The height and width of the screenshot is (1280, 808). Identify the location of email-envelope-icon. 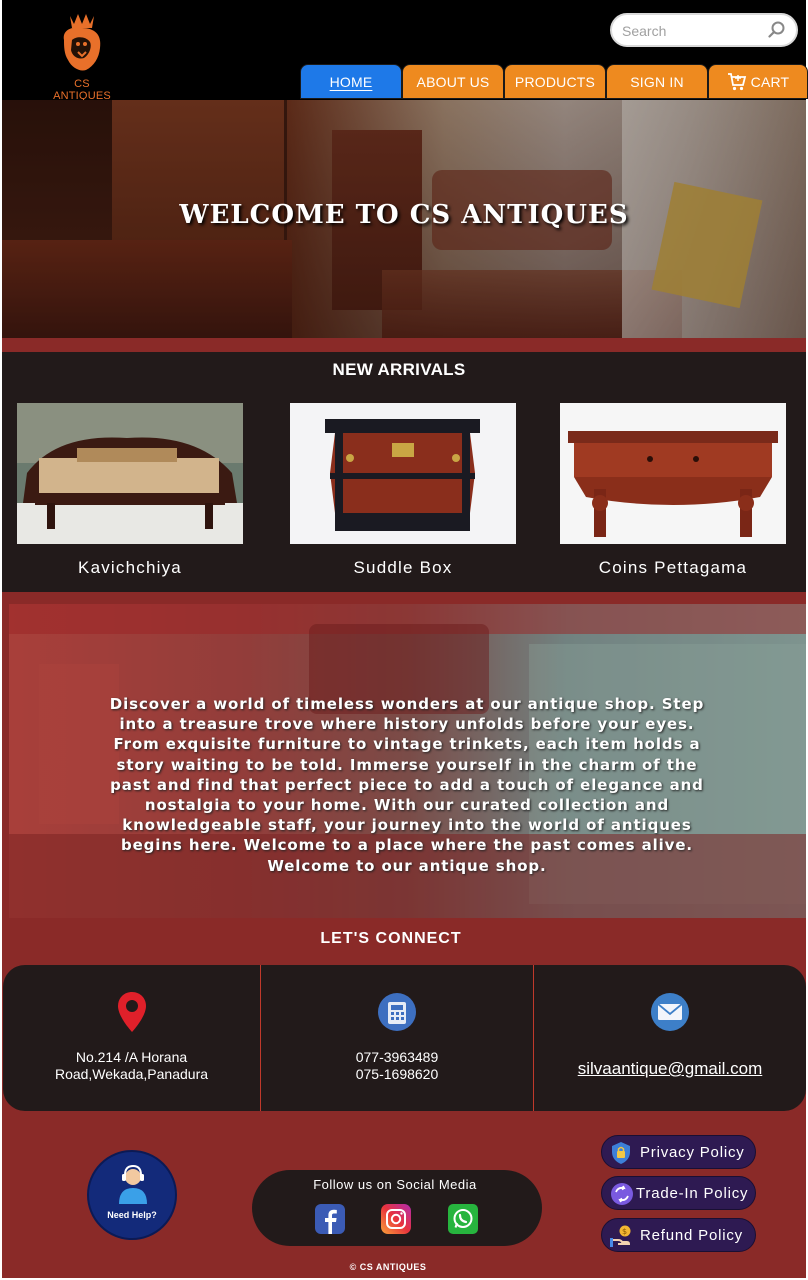
(670, 1012).